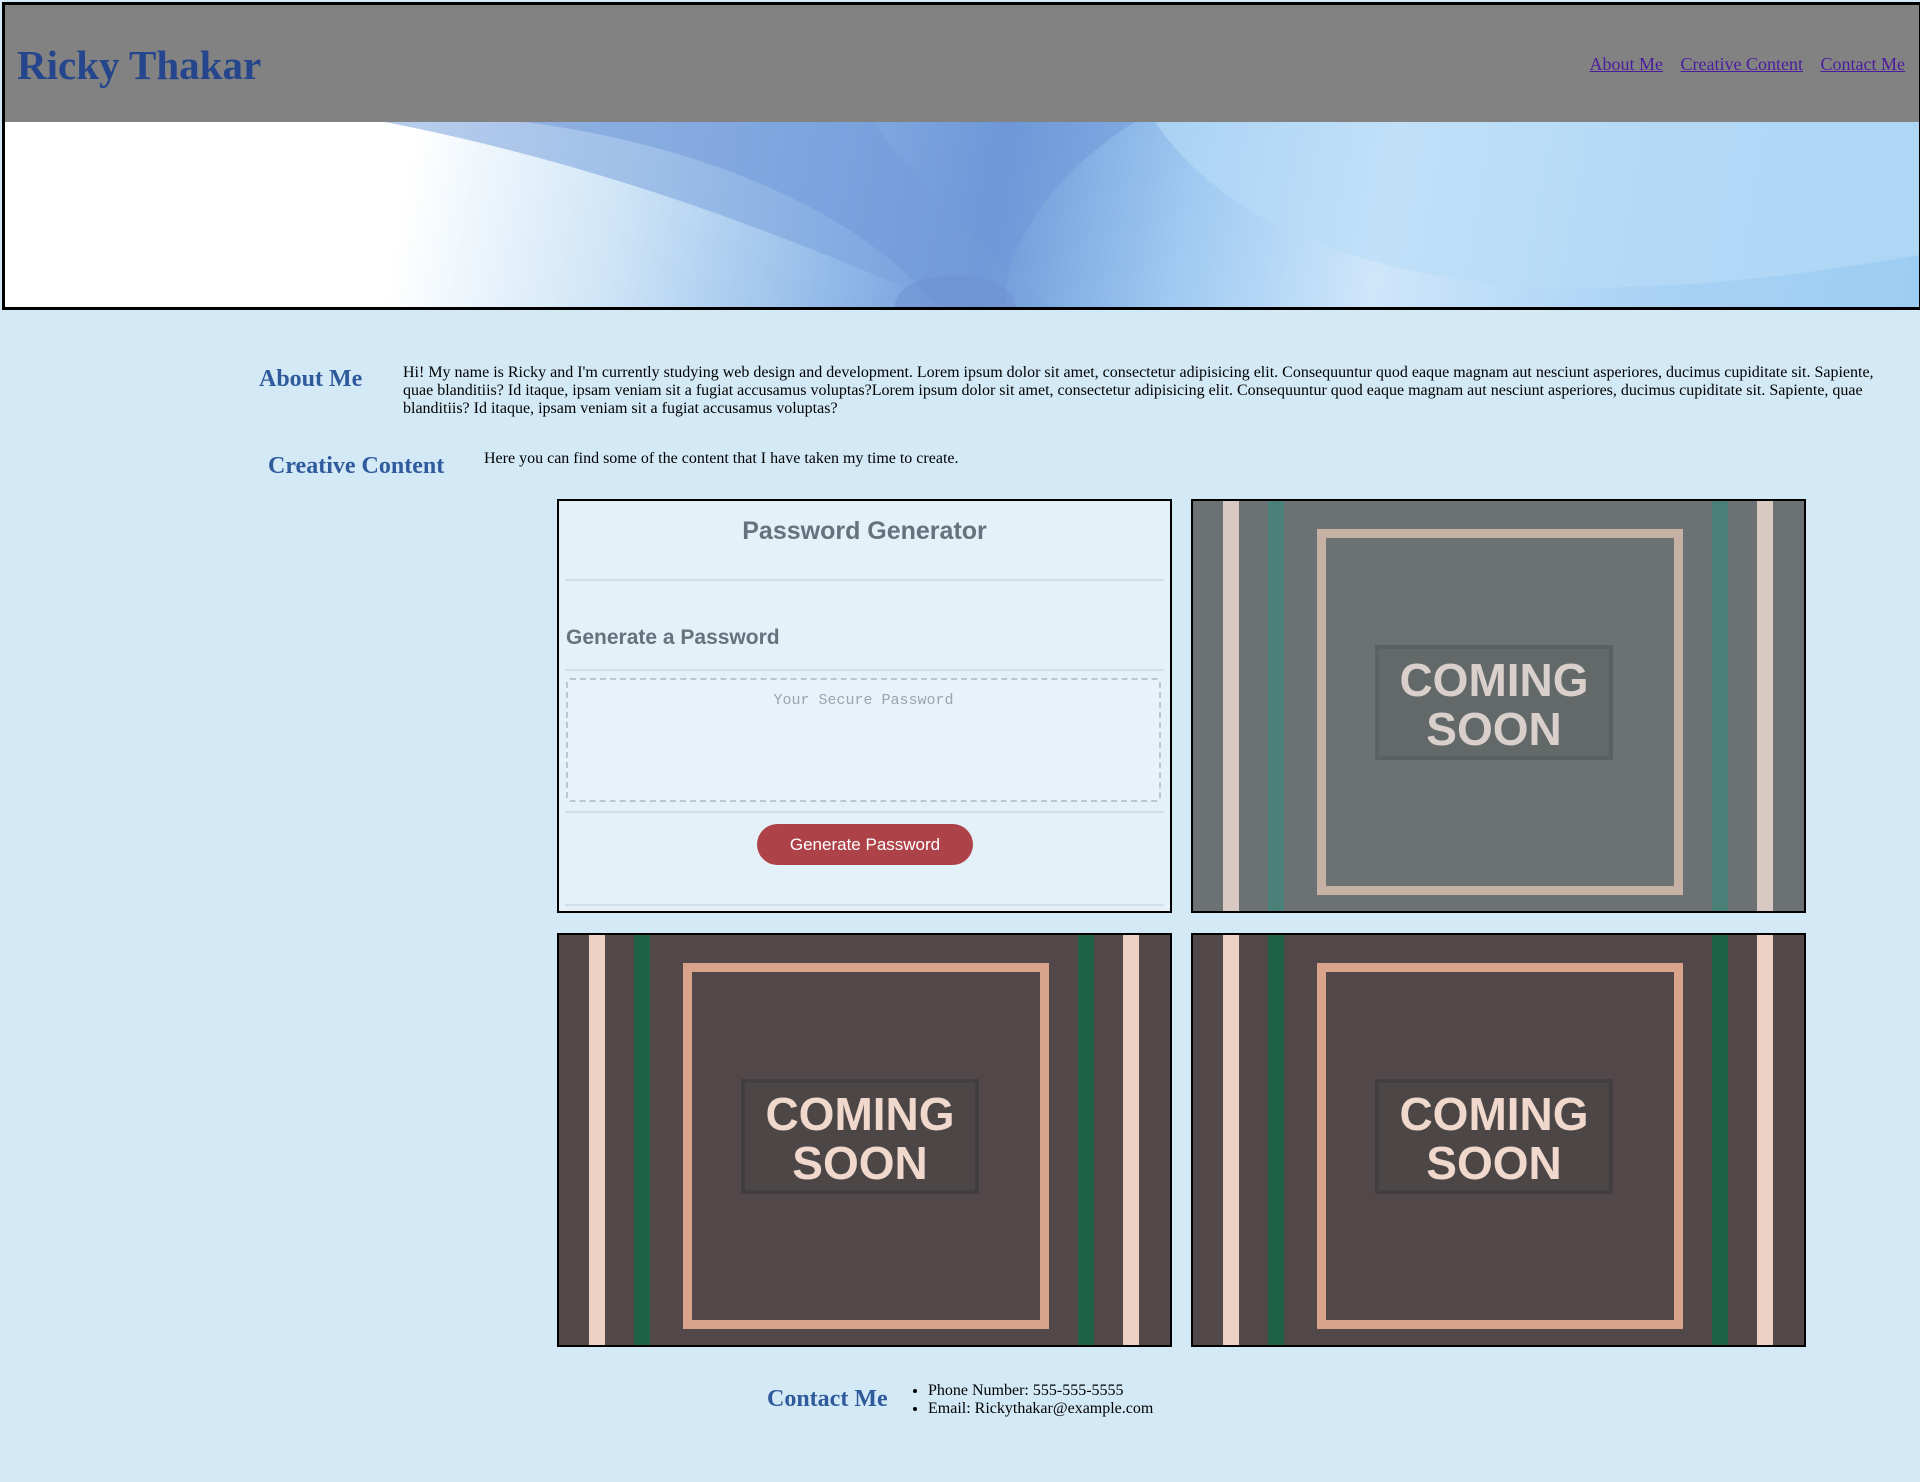  What do you see at coordinates (356, 466) in the screenshot?
I see `creative-heading: Creative Content` at bounding box center [356, 466].